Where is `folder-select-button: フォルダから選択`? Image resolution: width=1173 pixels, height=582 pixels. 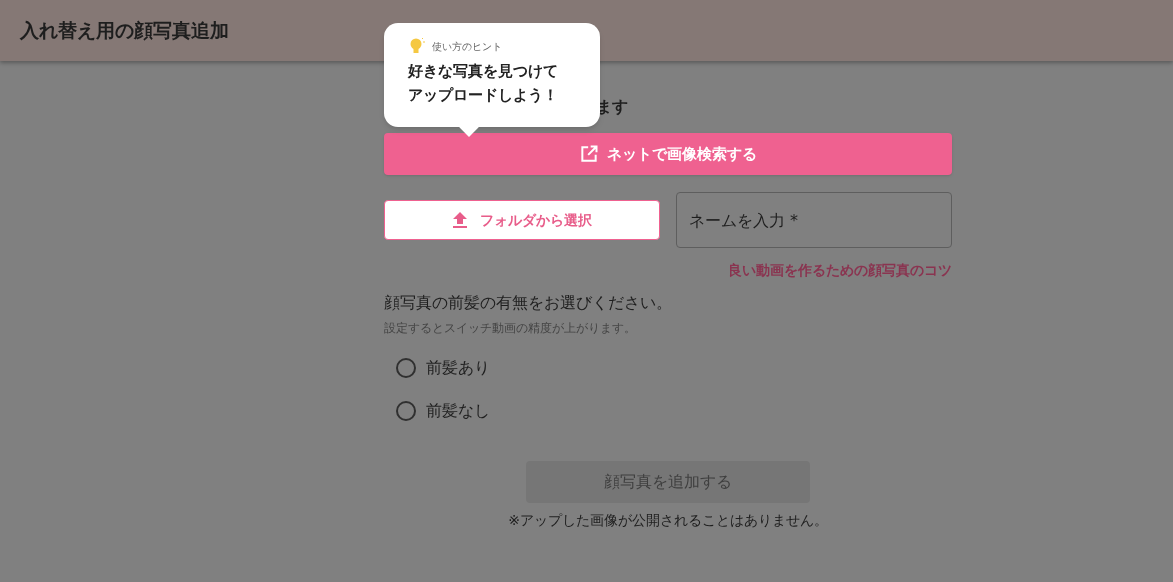
folder-select-button: フォルダから選択 is located at coordinates (522, 220).